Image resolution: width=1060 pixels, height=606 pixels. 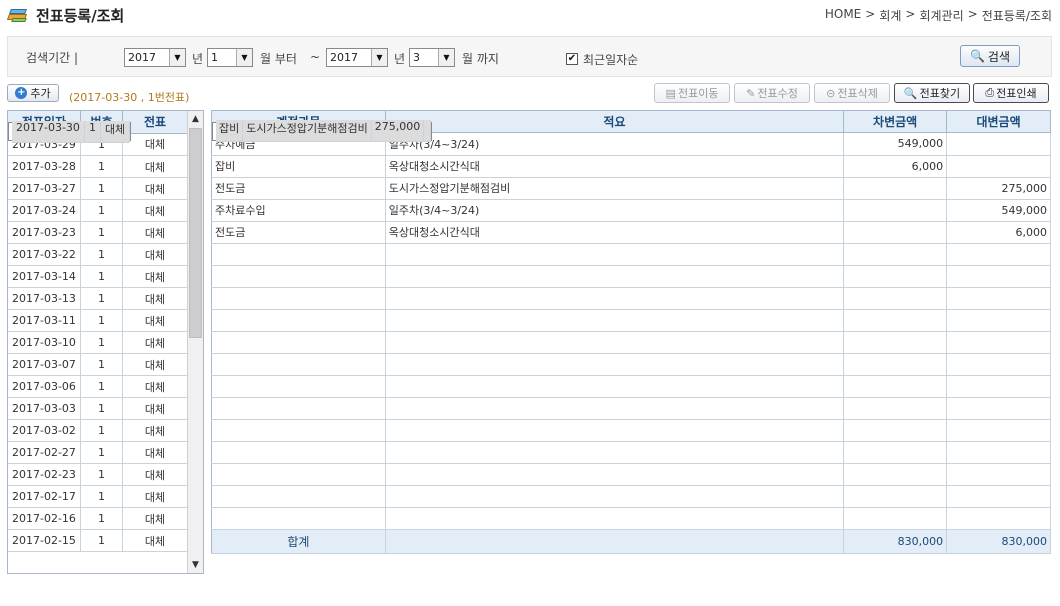 I want to click on entry-row: 전도금 옥상대청소시간식대 6,000, so click(x=631, y=232).